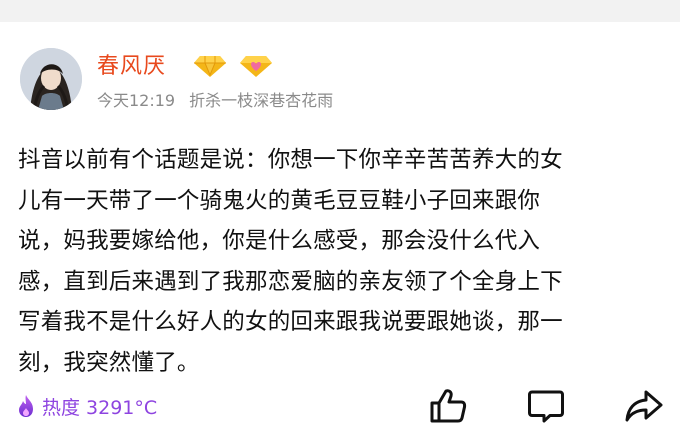 The image size is (680, 430). What do you see at coordinates (261, 100) in the screenshot?
I see `author-signature: 折杀一枝深巷杏花雨` at bounding box center [261, 100].